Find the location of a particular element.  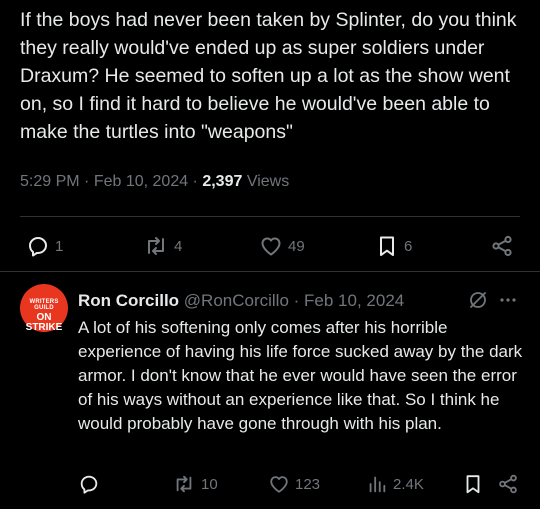

grok-icon is located at coordinates (478, 300).